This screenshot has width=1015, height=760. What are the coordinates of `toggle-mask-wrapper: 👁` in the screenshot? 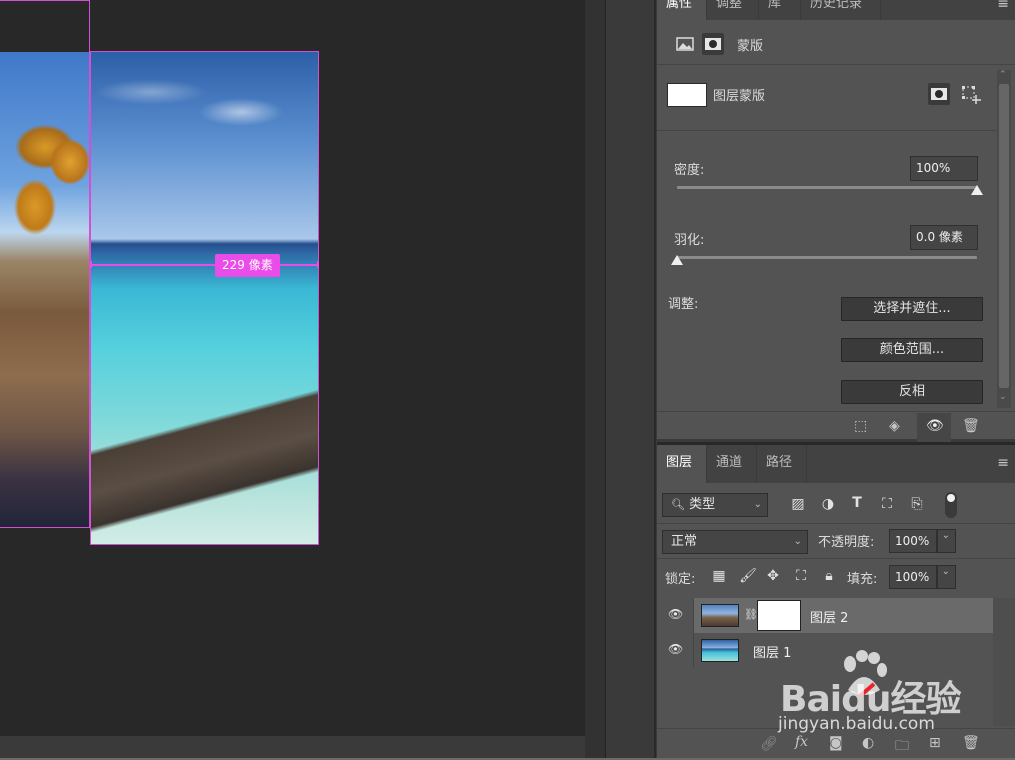 It's located at (934, 427).